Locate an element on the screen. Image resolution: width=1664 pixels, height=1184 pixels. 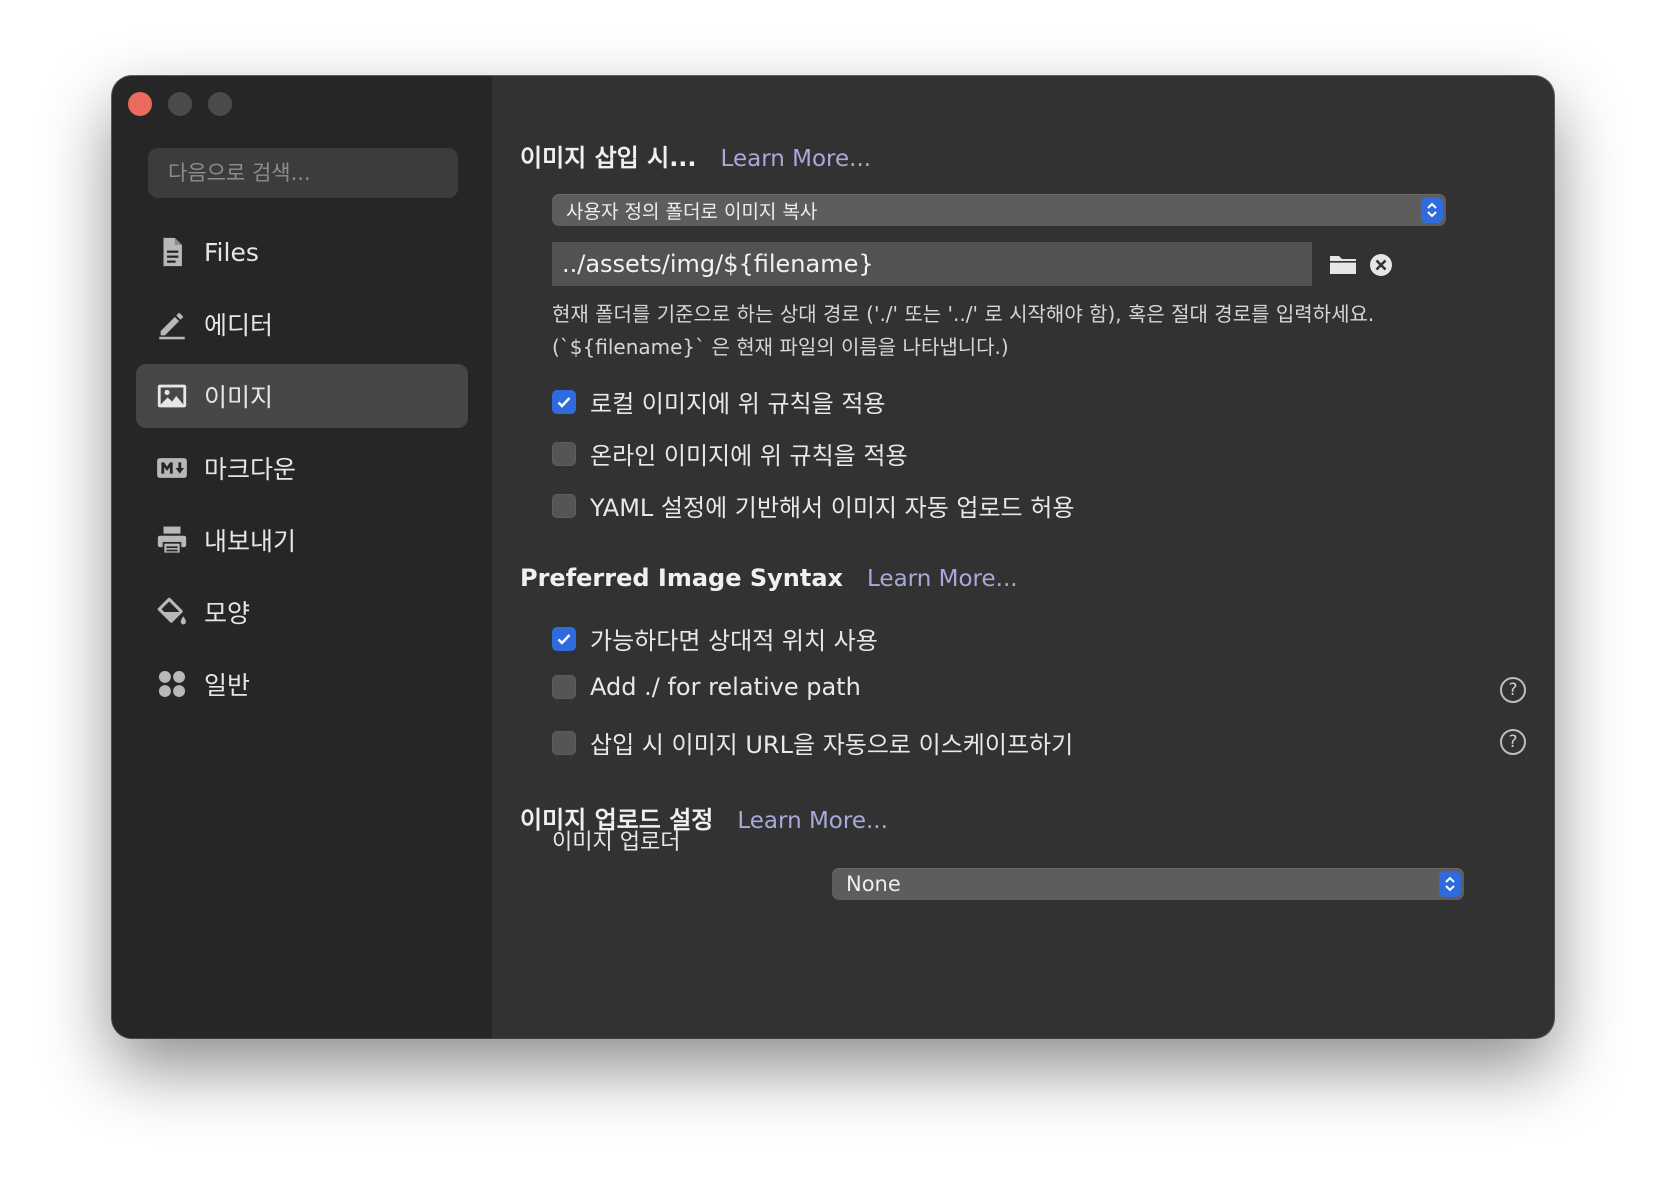
option-yaml-auto-upload: YAML 설정에 기반해서 이미지 자동 업로드 허용 is located at coordinates (813, 505).